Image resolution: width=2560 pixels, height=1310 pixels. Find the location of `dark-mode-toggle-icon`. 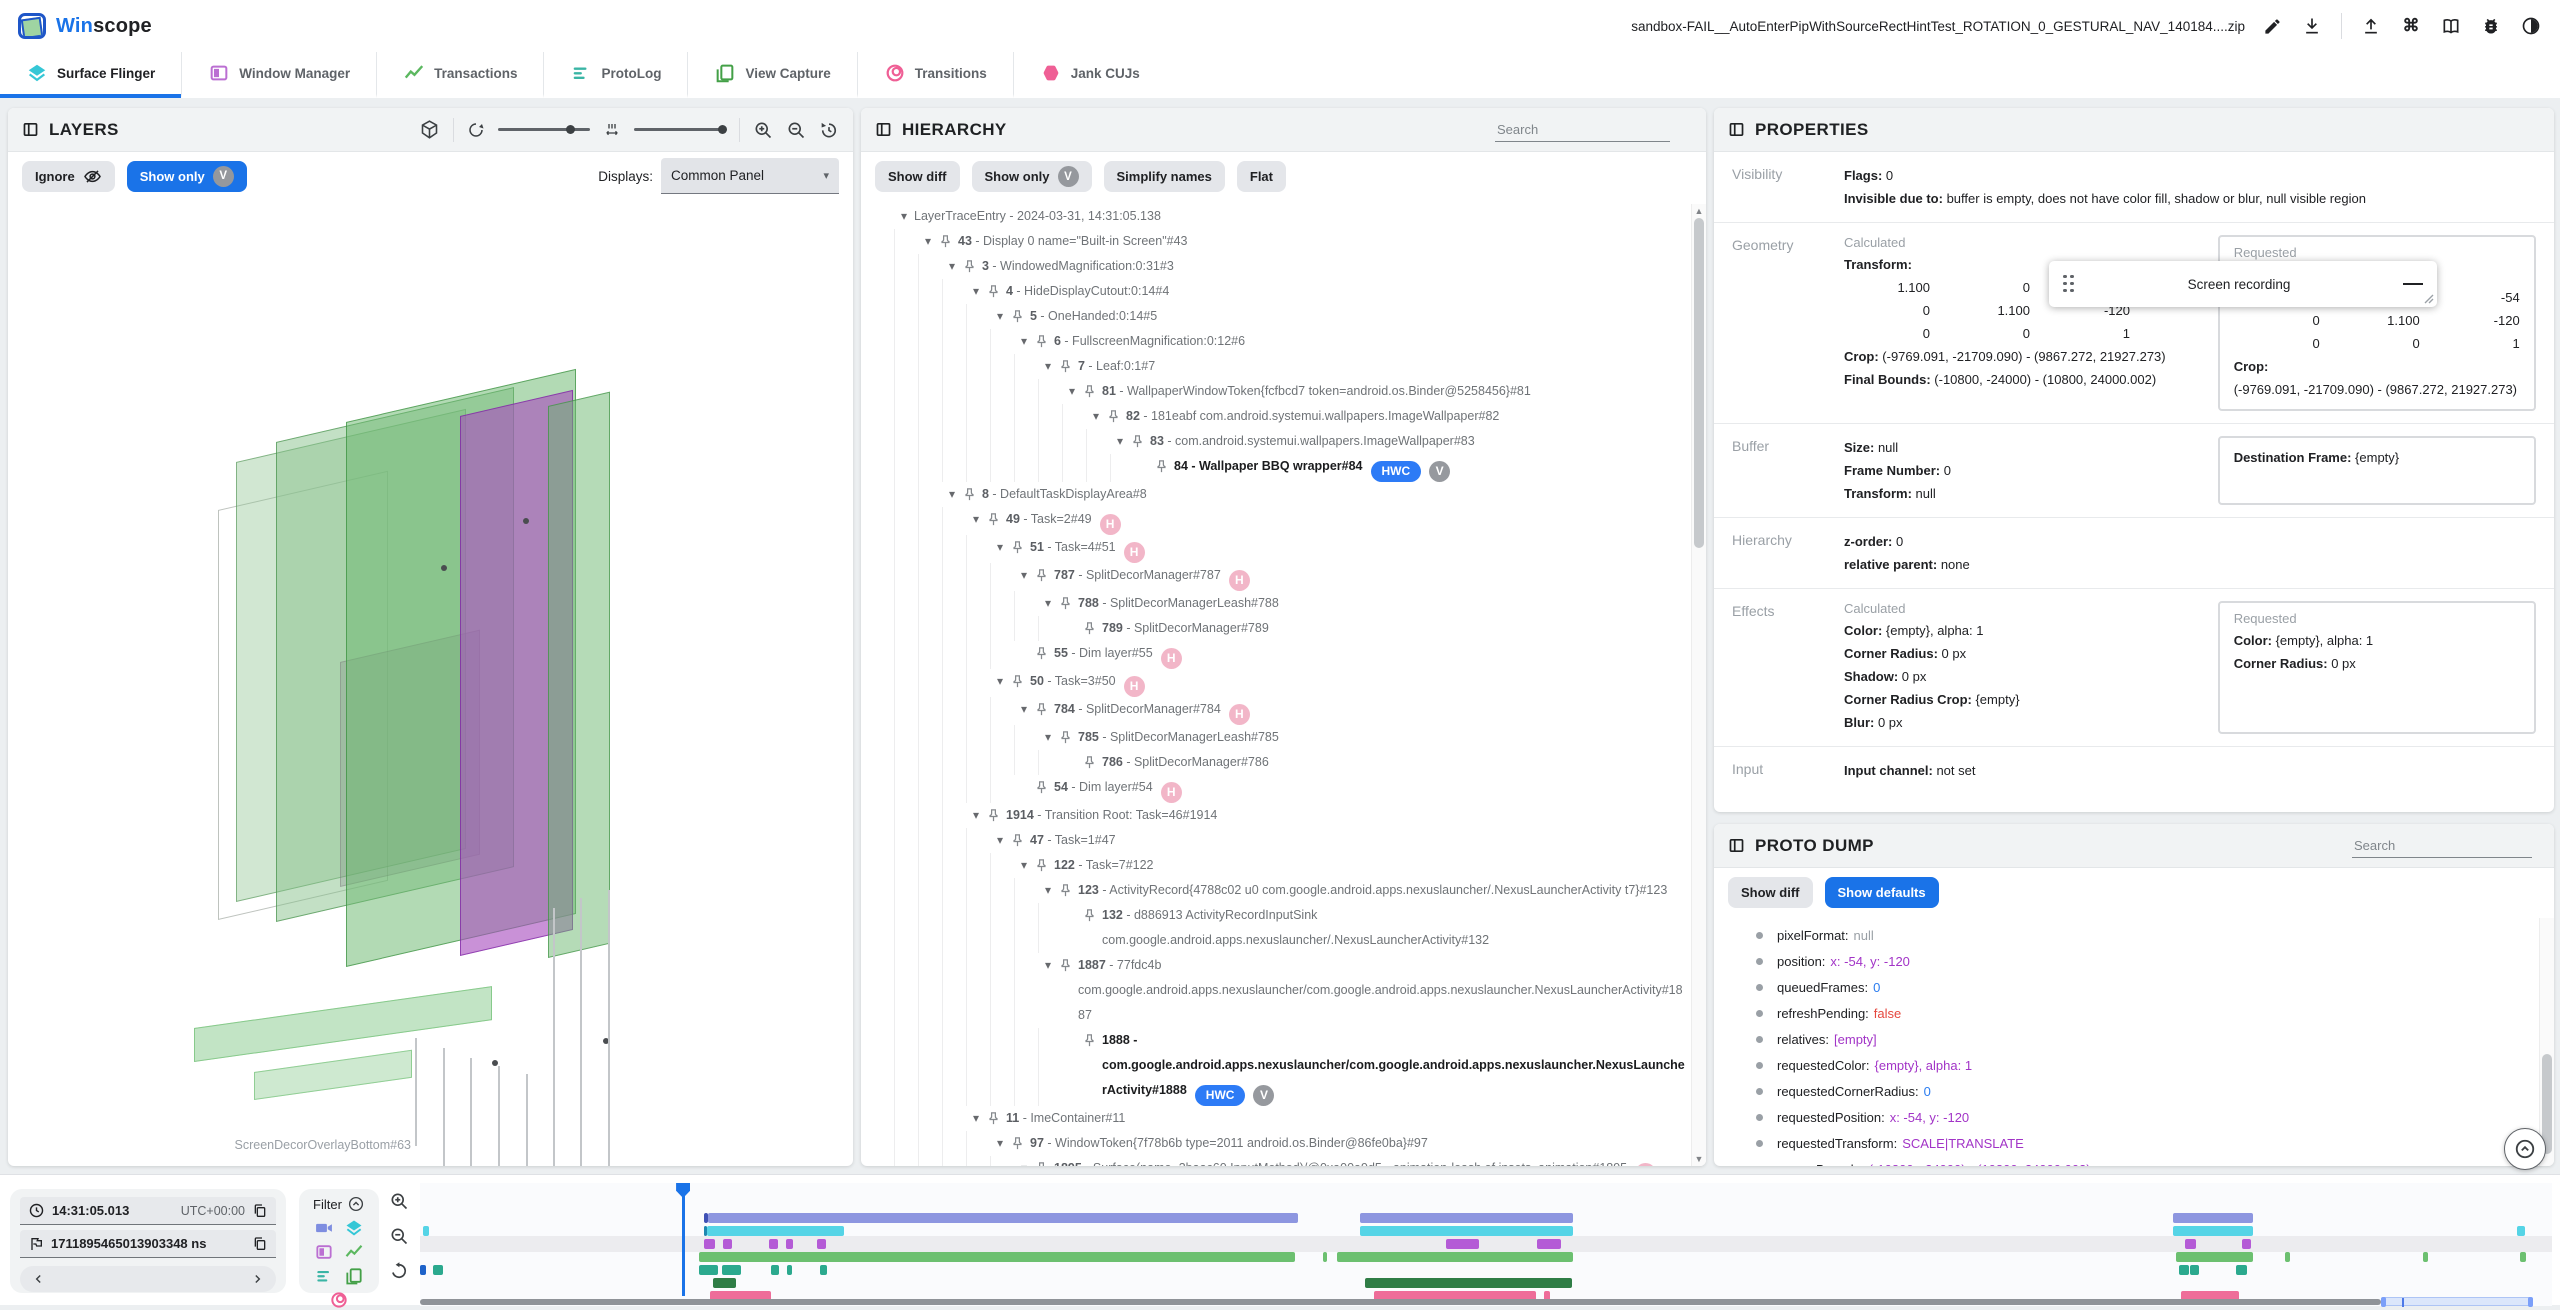

dark-mode-toggle-icon is located at coordinates (2531, 26).